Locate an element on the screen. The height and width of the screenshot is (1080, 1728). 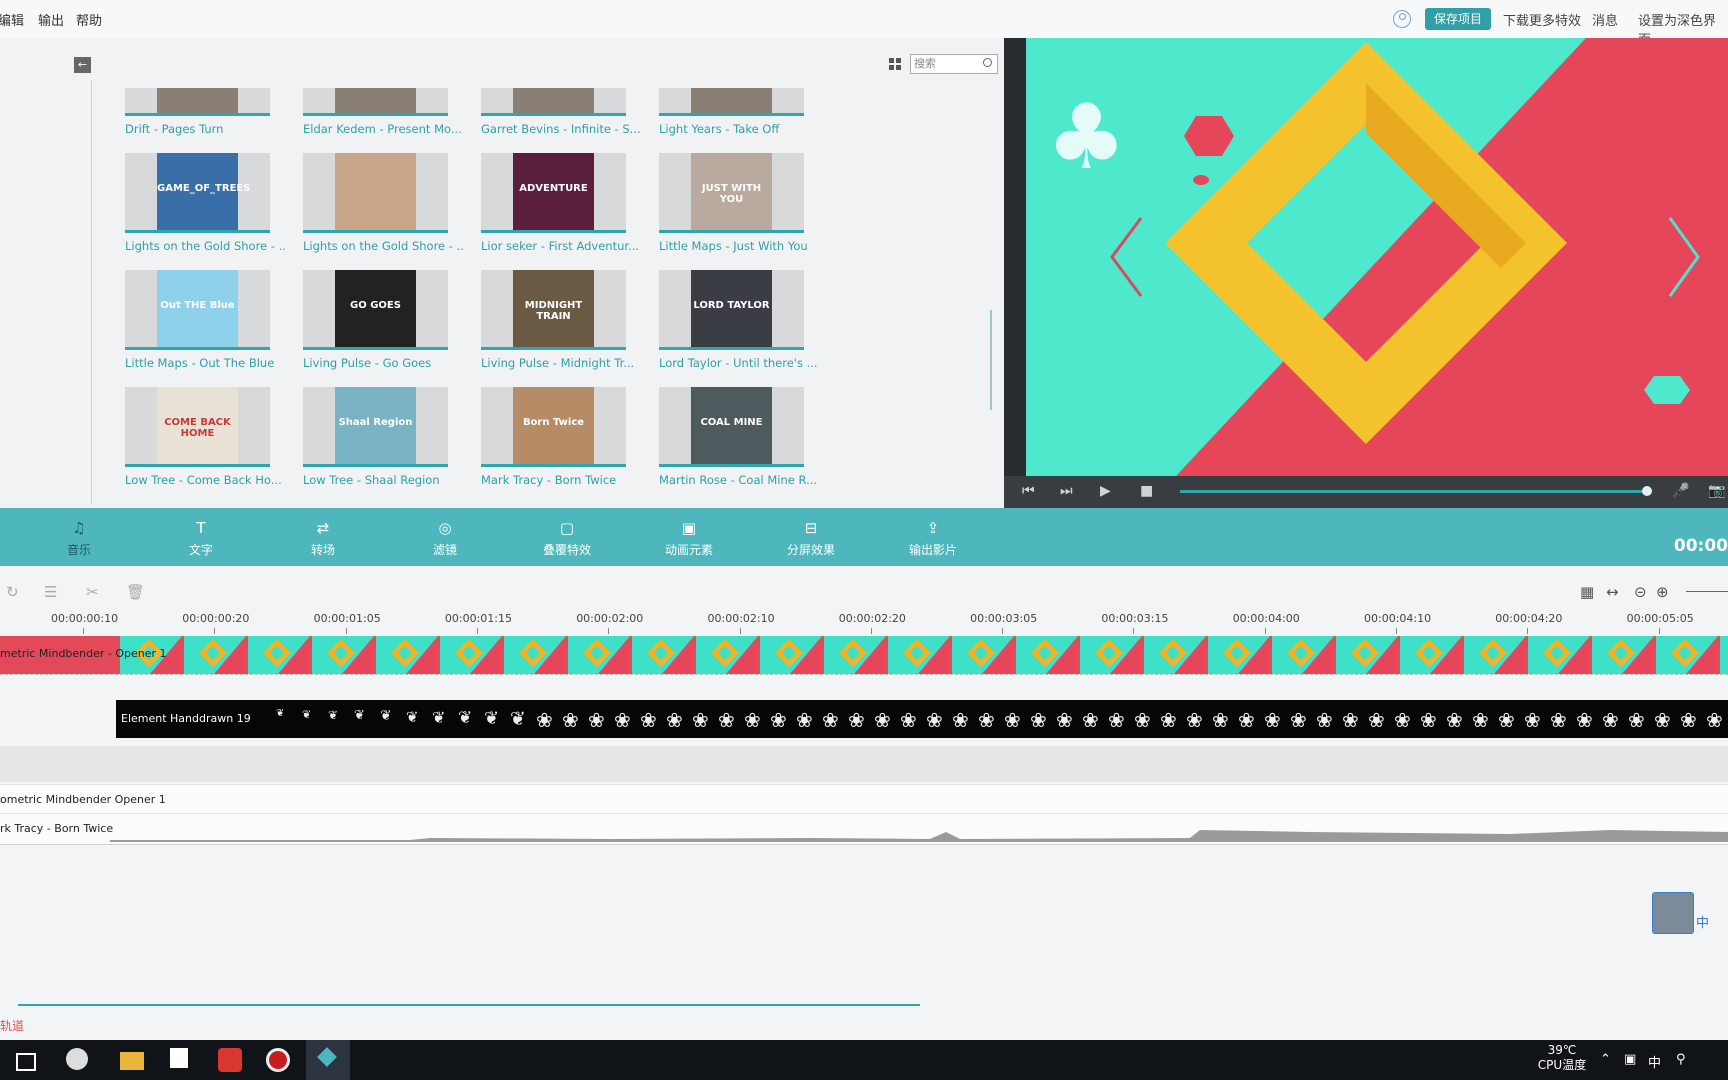
zoom-in-icon: ⊕ is located at coordinates (1662, 592).